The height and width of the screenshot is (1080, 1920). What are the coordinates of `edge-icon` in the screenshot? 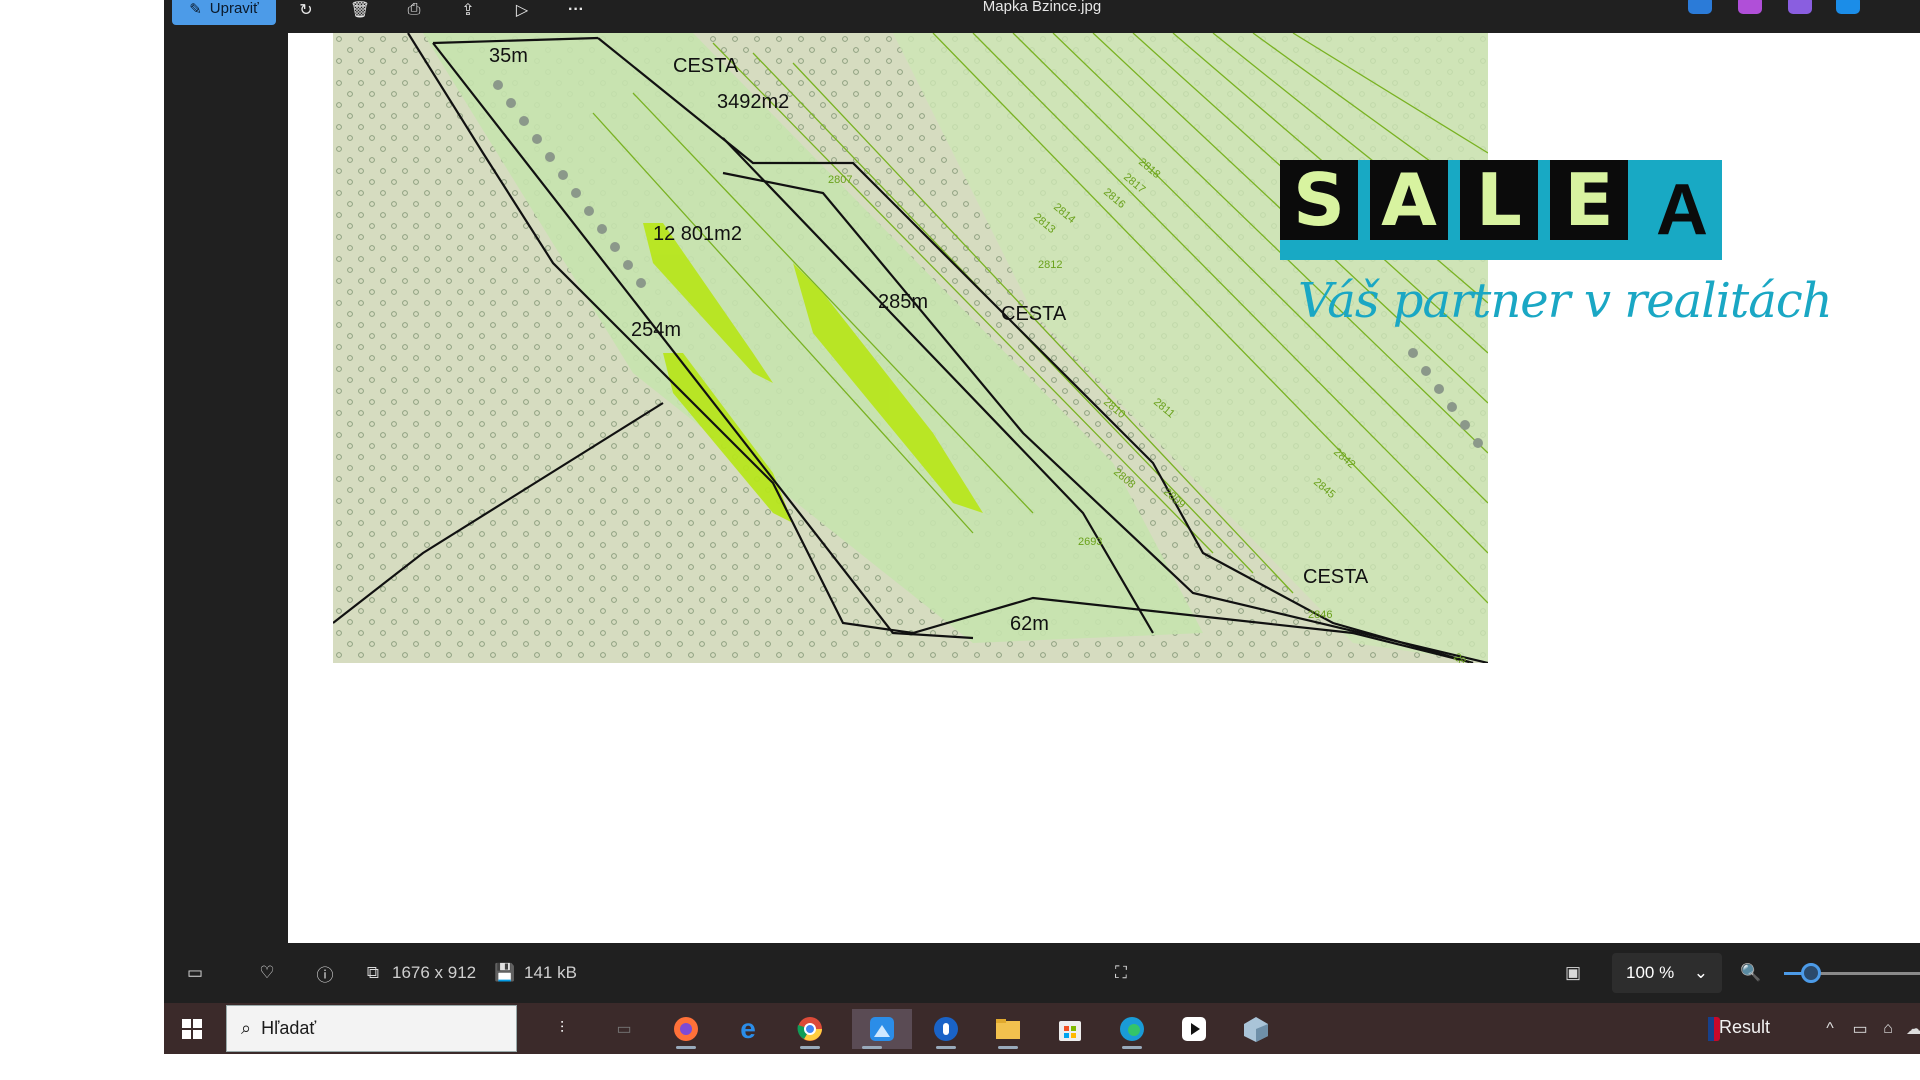 It's located at (1132, 1029).